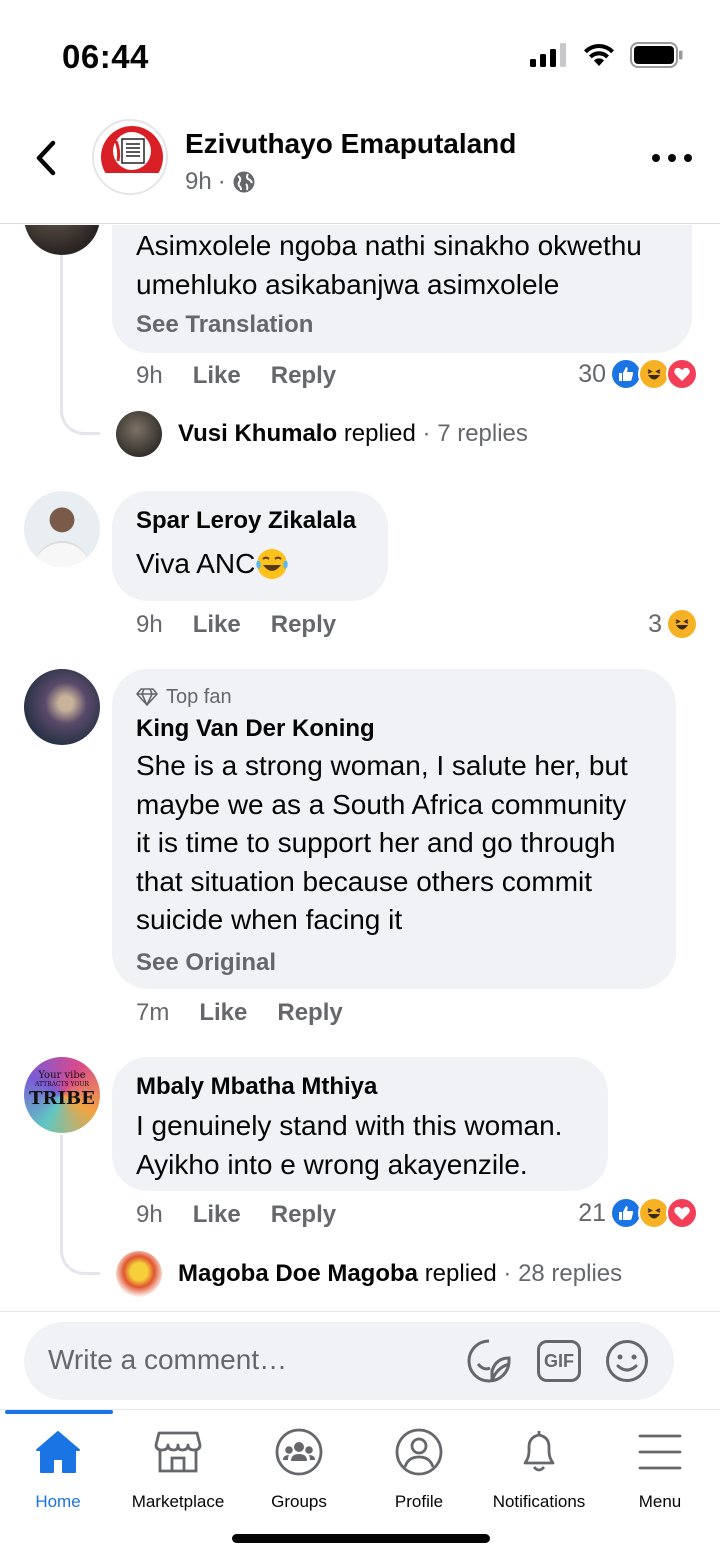  What do you see at coordinates (62, 554) in the screenshot?
I see `avatar-shirt` at bounding box center [62, 554].